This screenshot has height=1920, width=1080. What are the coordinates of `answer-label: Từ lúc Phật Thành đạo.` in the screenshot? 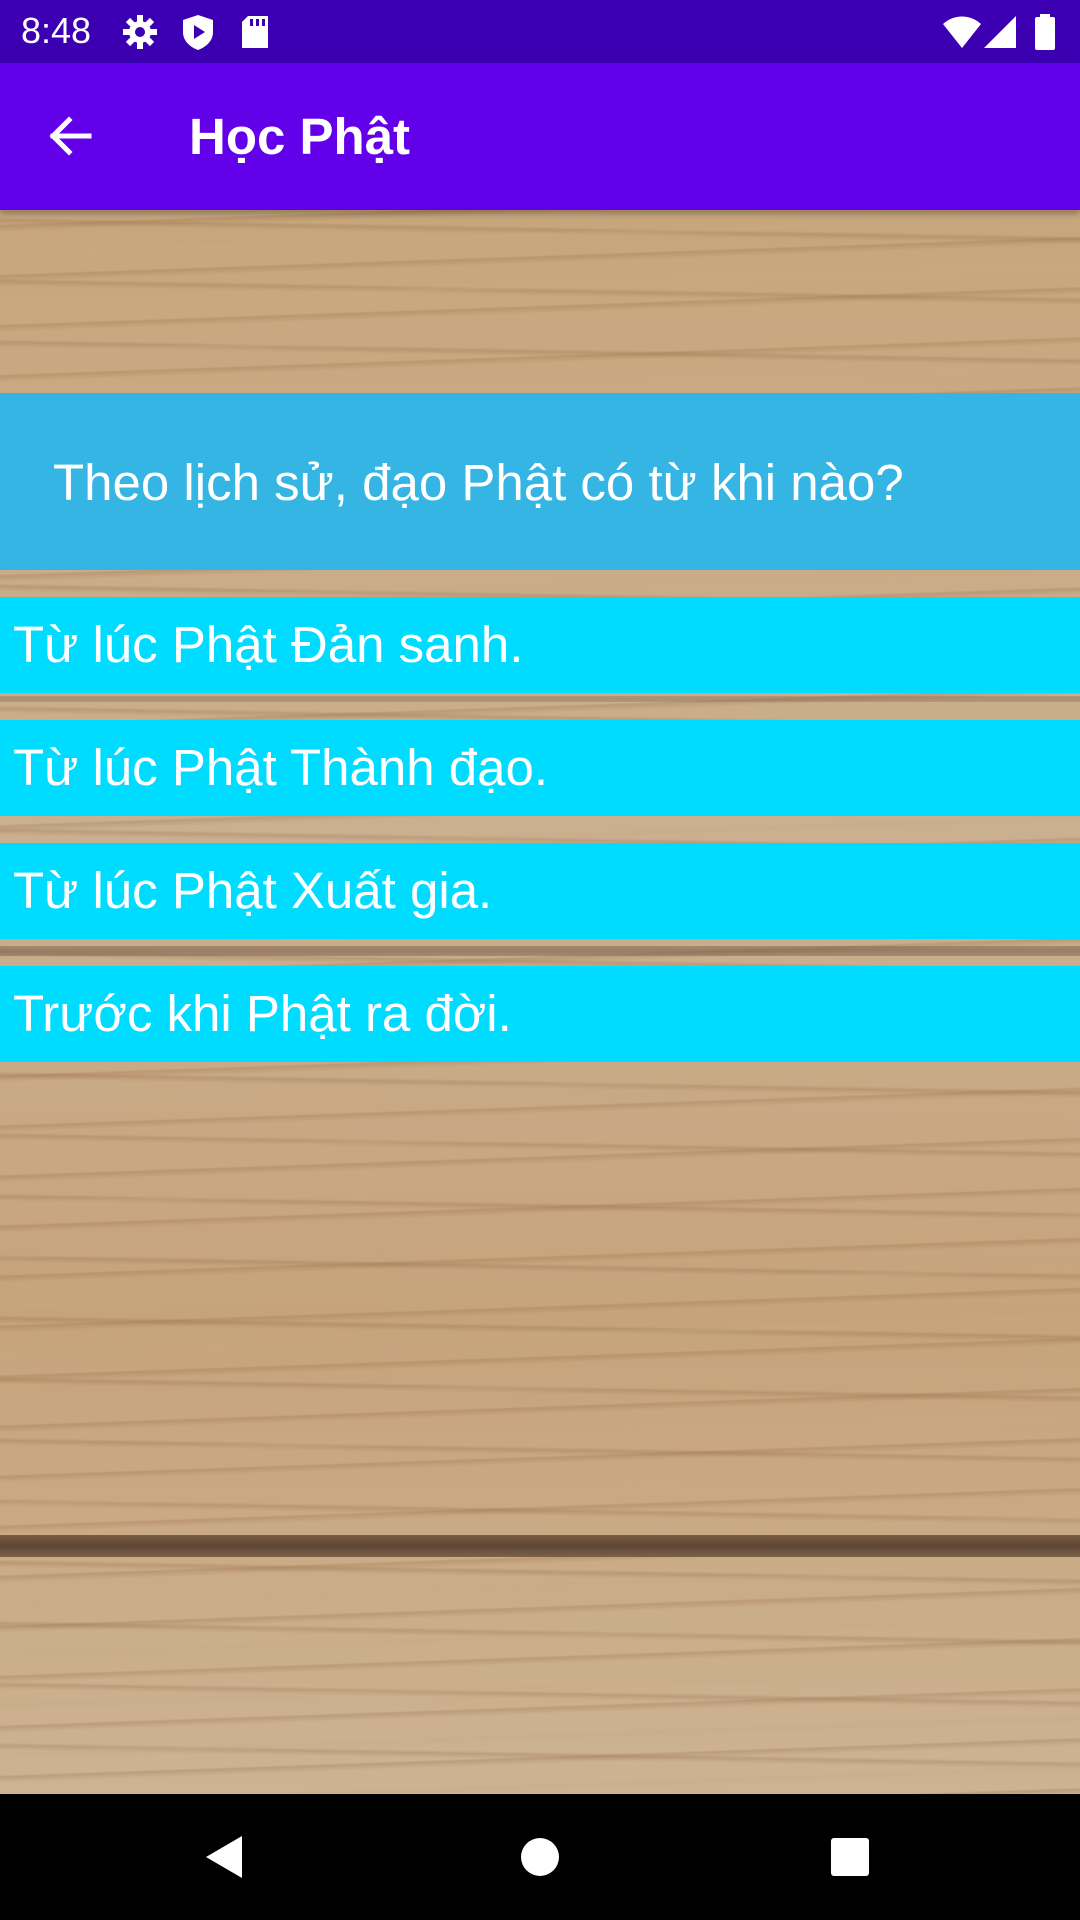 It's located at (281, 767).